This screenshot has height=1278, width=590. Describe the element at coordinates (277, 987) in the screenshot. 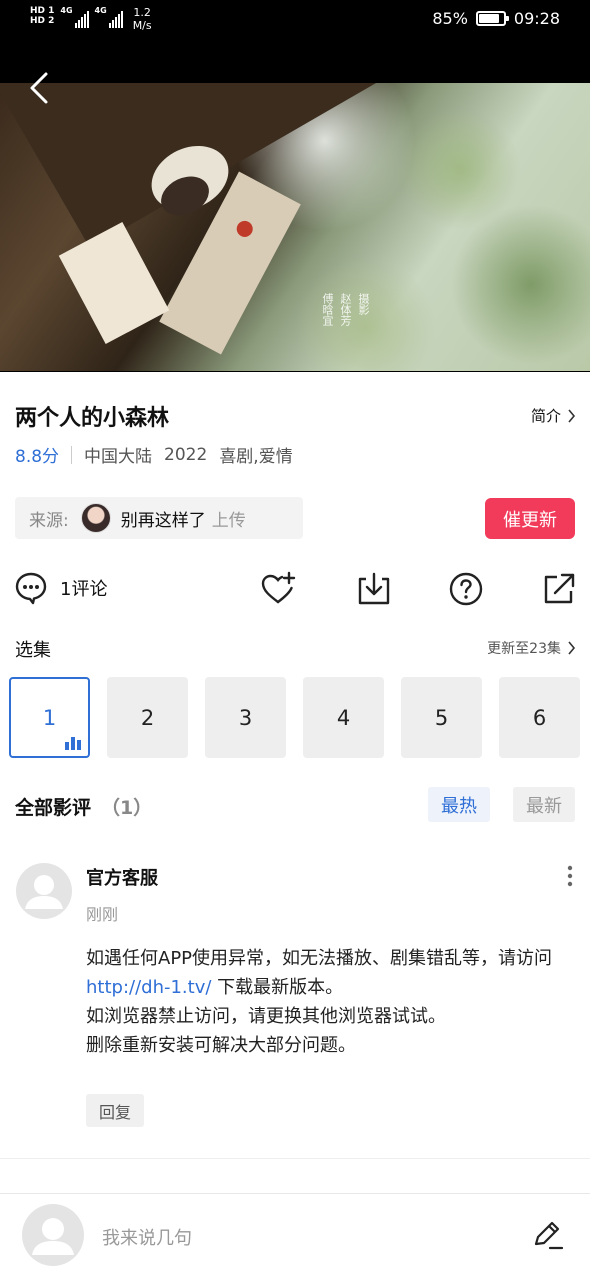

I see `comment-line: 下载最新版本。` at that location.